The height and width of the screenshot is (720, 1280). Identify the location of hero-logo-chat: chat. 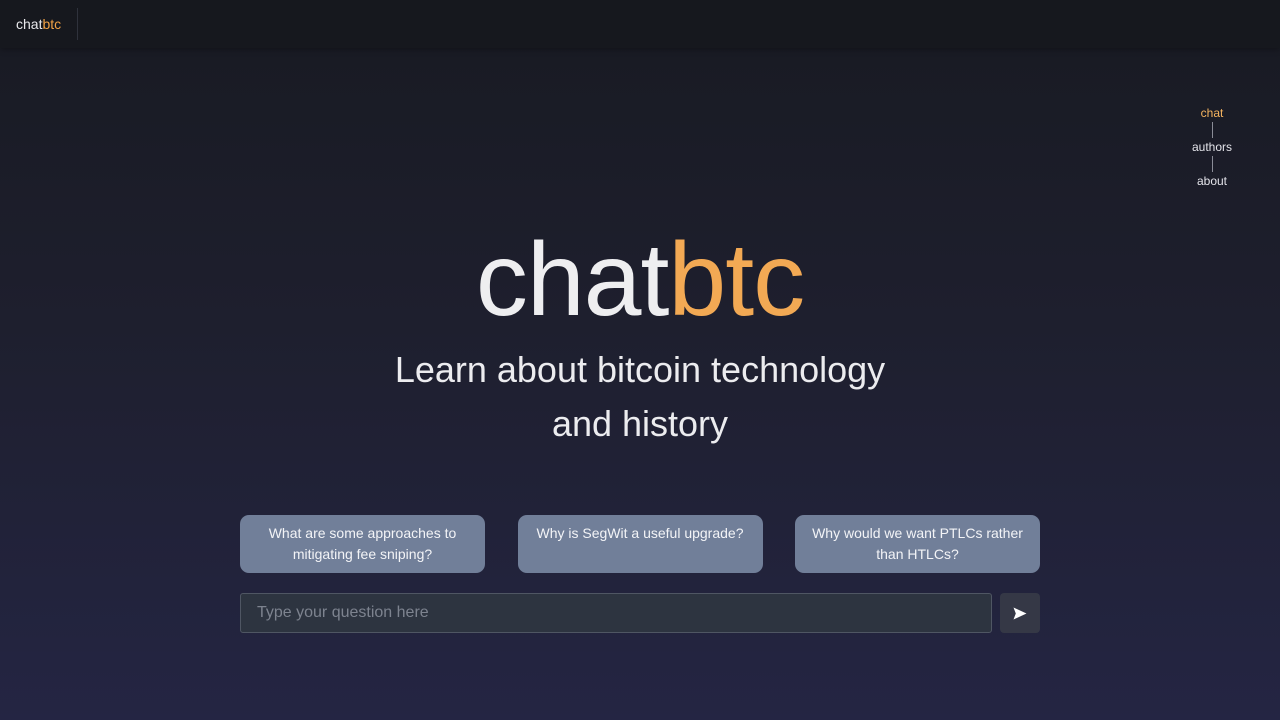
(572, 280).